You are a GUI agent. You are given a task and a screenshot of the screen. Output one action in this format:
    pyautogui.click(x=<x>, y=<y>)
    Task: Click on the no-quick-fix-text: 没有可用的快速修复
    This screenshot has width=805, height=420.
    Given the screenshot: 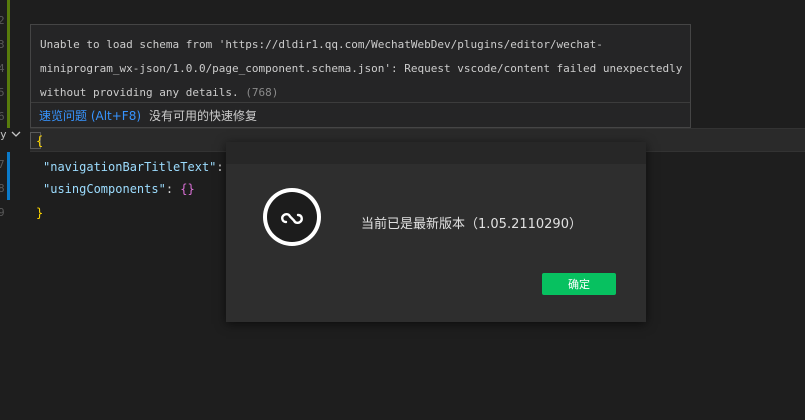 What is the action you would take?
    pyautogui.click(x=203, y=116)
    